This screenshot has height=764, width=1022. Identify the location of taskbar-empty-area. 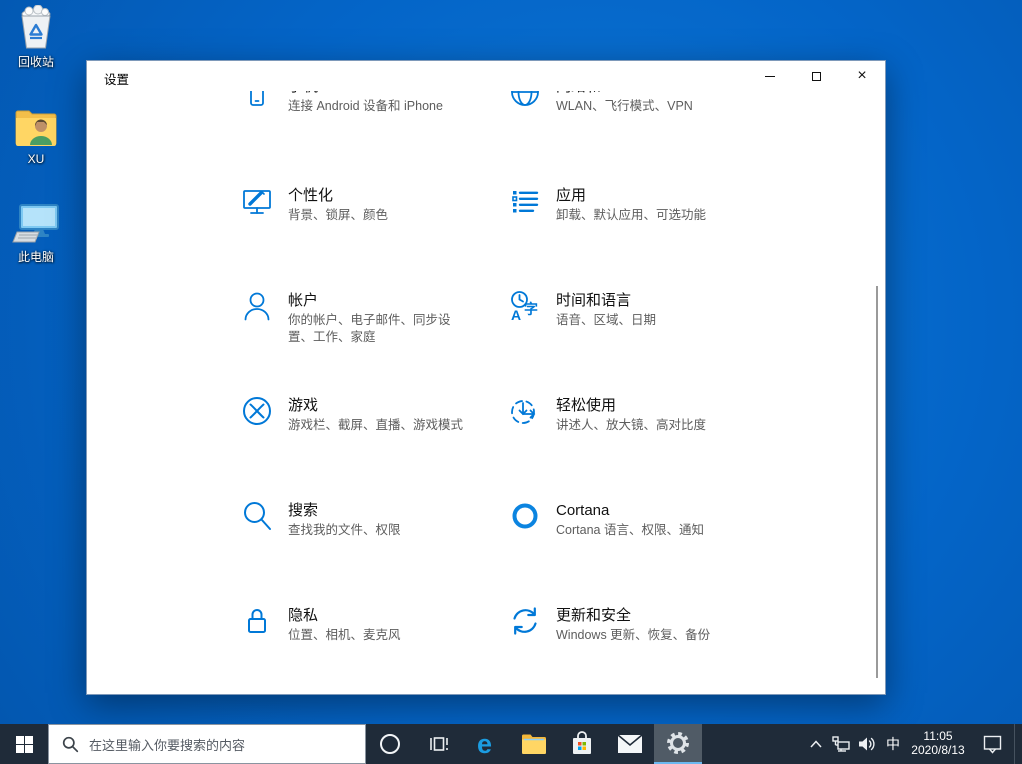
(753, 744).